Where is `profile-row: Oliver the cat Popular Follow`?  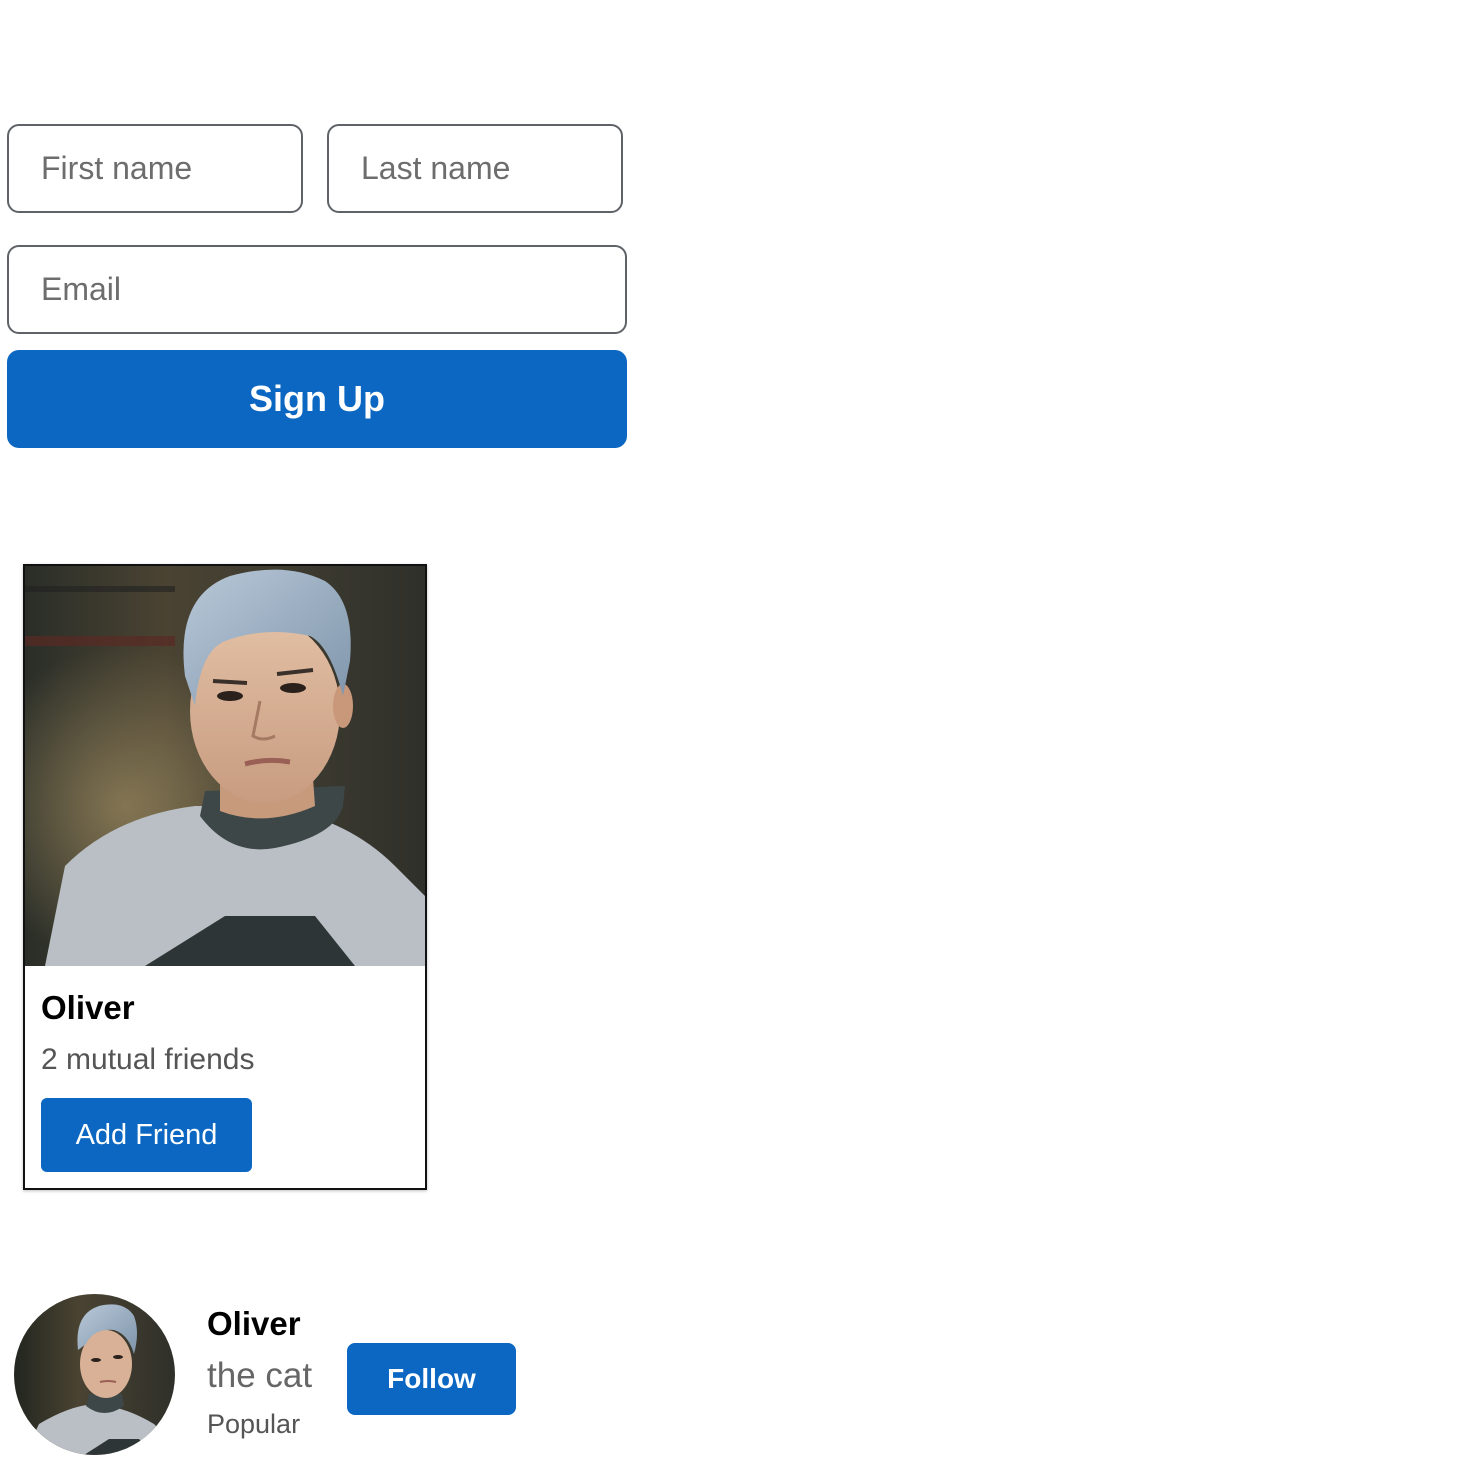
profile-row: Oliver the cat Popular Follow is located at coordinates (274, 1377).